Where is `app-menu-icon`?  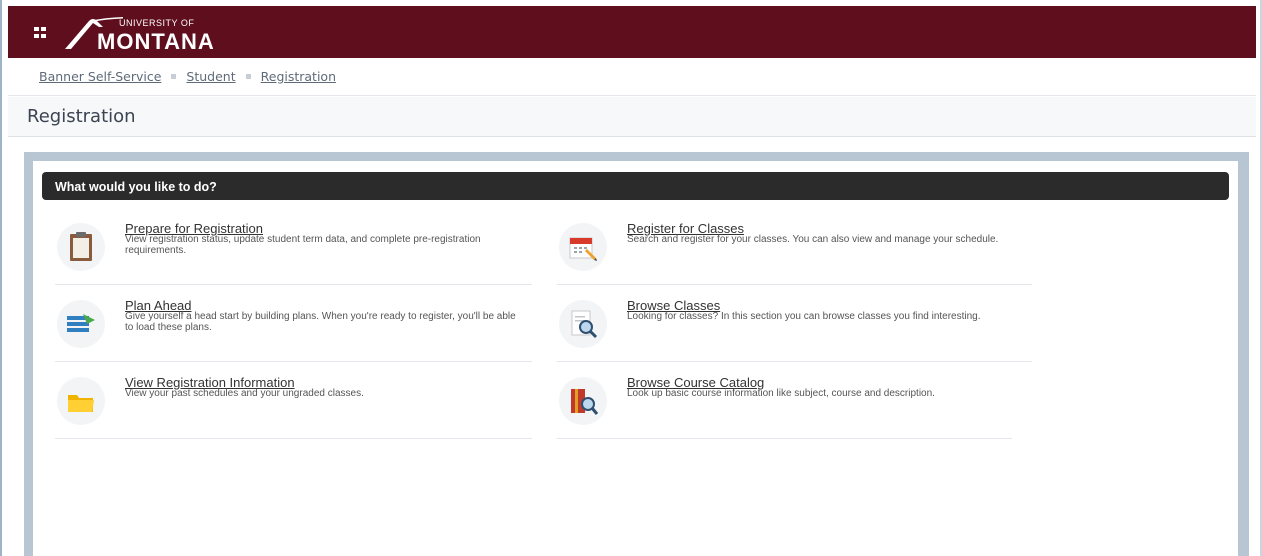
app-menu-icon is located at coordinates (40, 32).